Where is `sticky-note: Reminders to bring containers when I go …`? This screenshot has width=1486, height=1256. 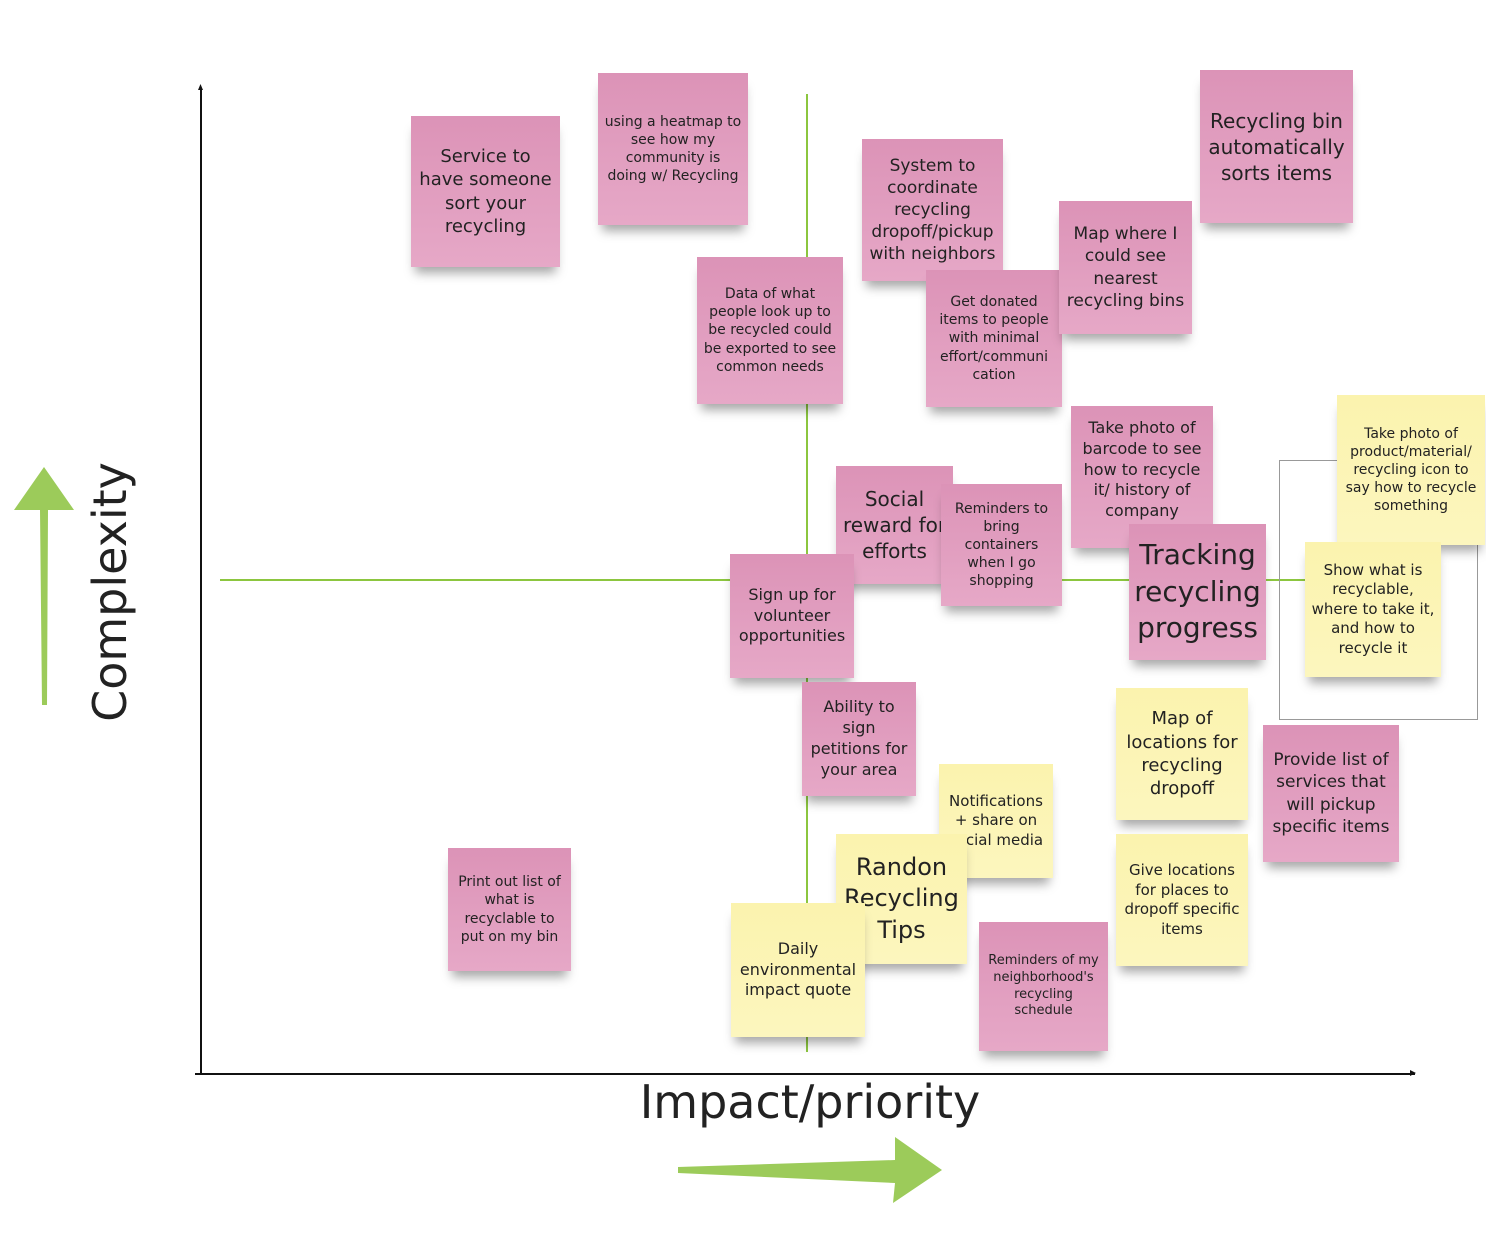 sticky-note: Reminders to bring containers when I go … is located at coordinates (1001, 545).